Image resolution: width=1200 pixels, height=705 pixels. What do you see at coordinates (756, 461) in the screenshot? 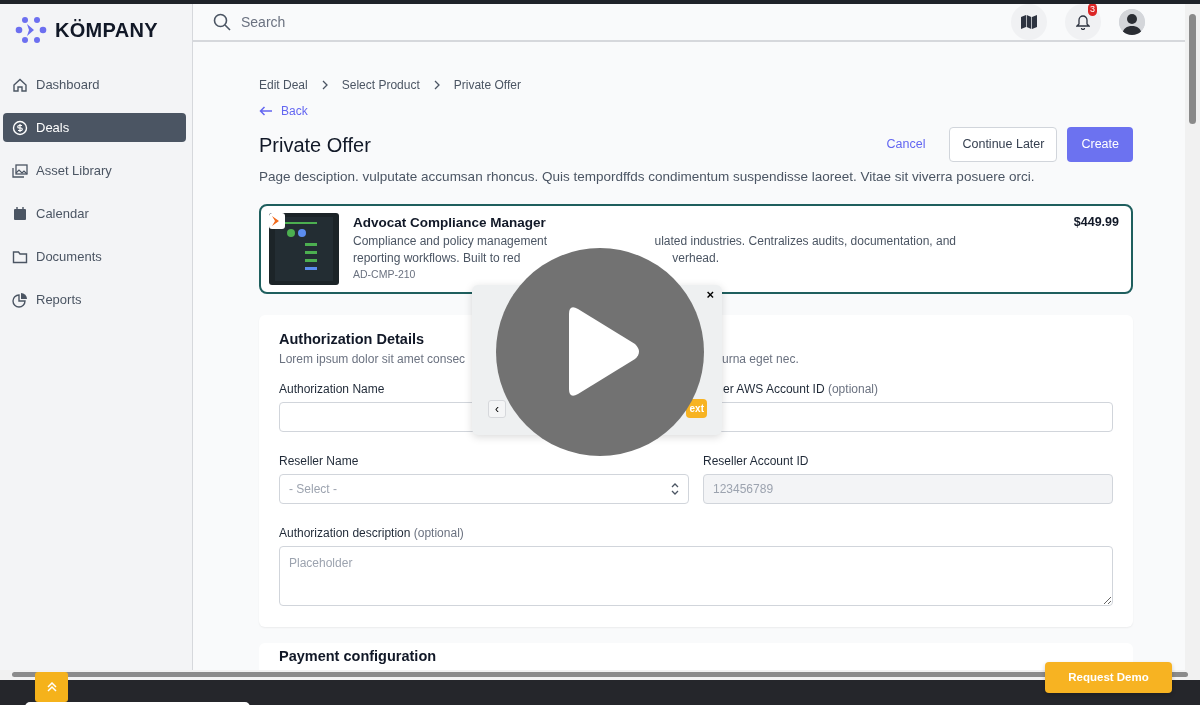
I see `field-label: Reseller Account ID` at bounding box center [756, 461].